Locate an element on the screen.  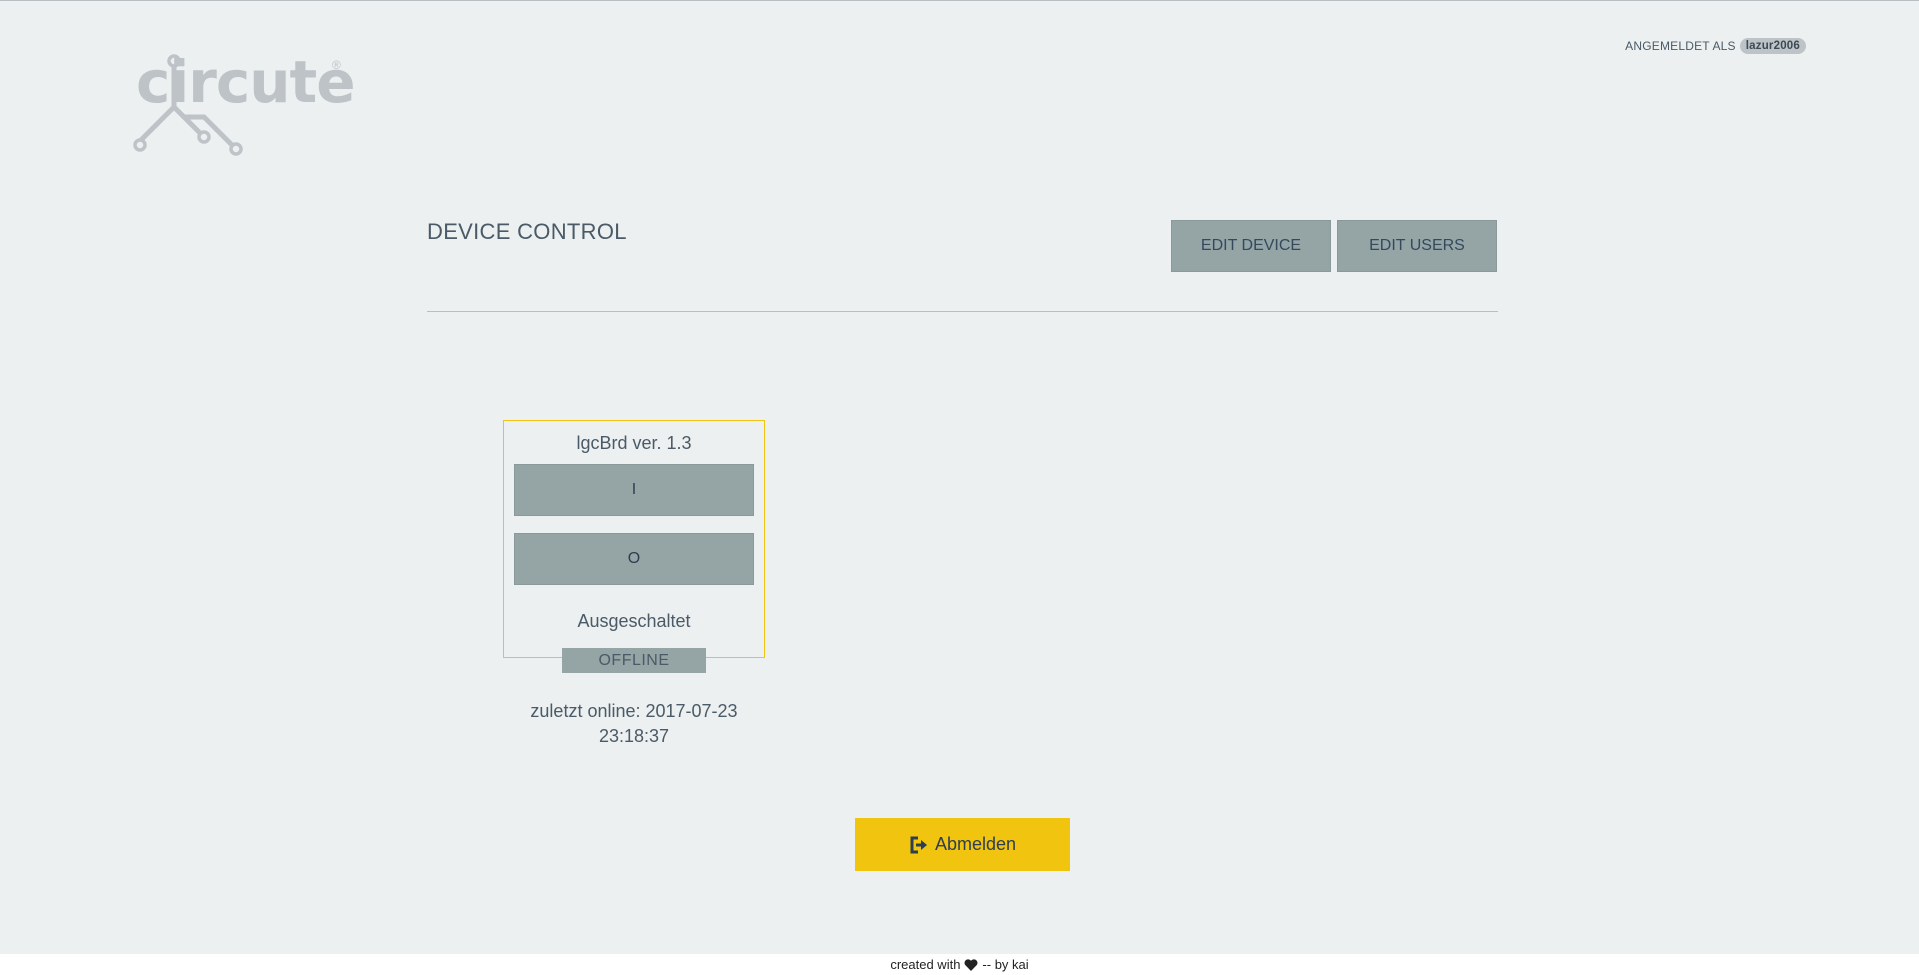
heart-icon is located at coordinates (971, 964).